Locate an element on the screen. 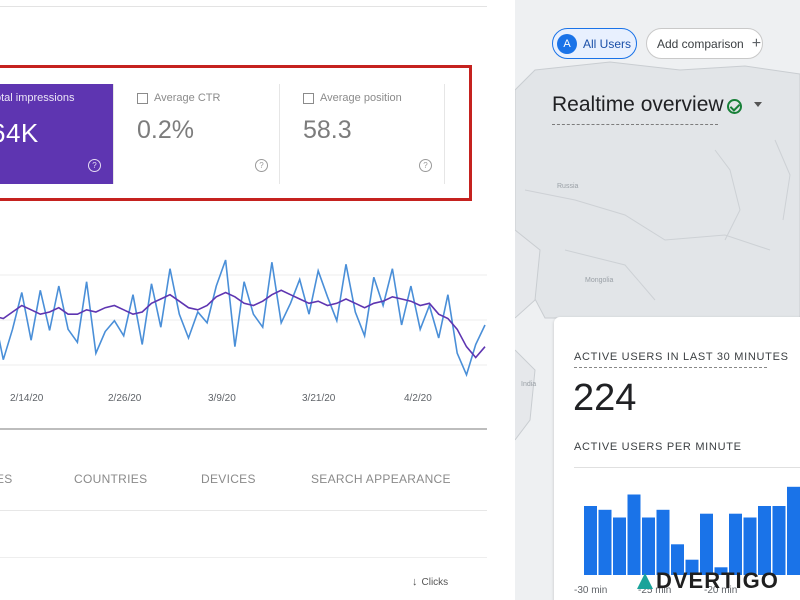 The image size is (800, 600). watermark-text: DVERTIGO is located at coordinates (717, 580).